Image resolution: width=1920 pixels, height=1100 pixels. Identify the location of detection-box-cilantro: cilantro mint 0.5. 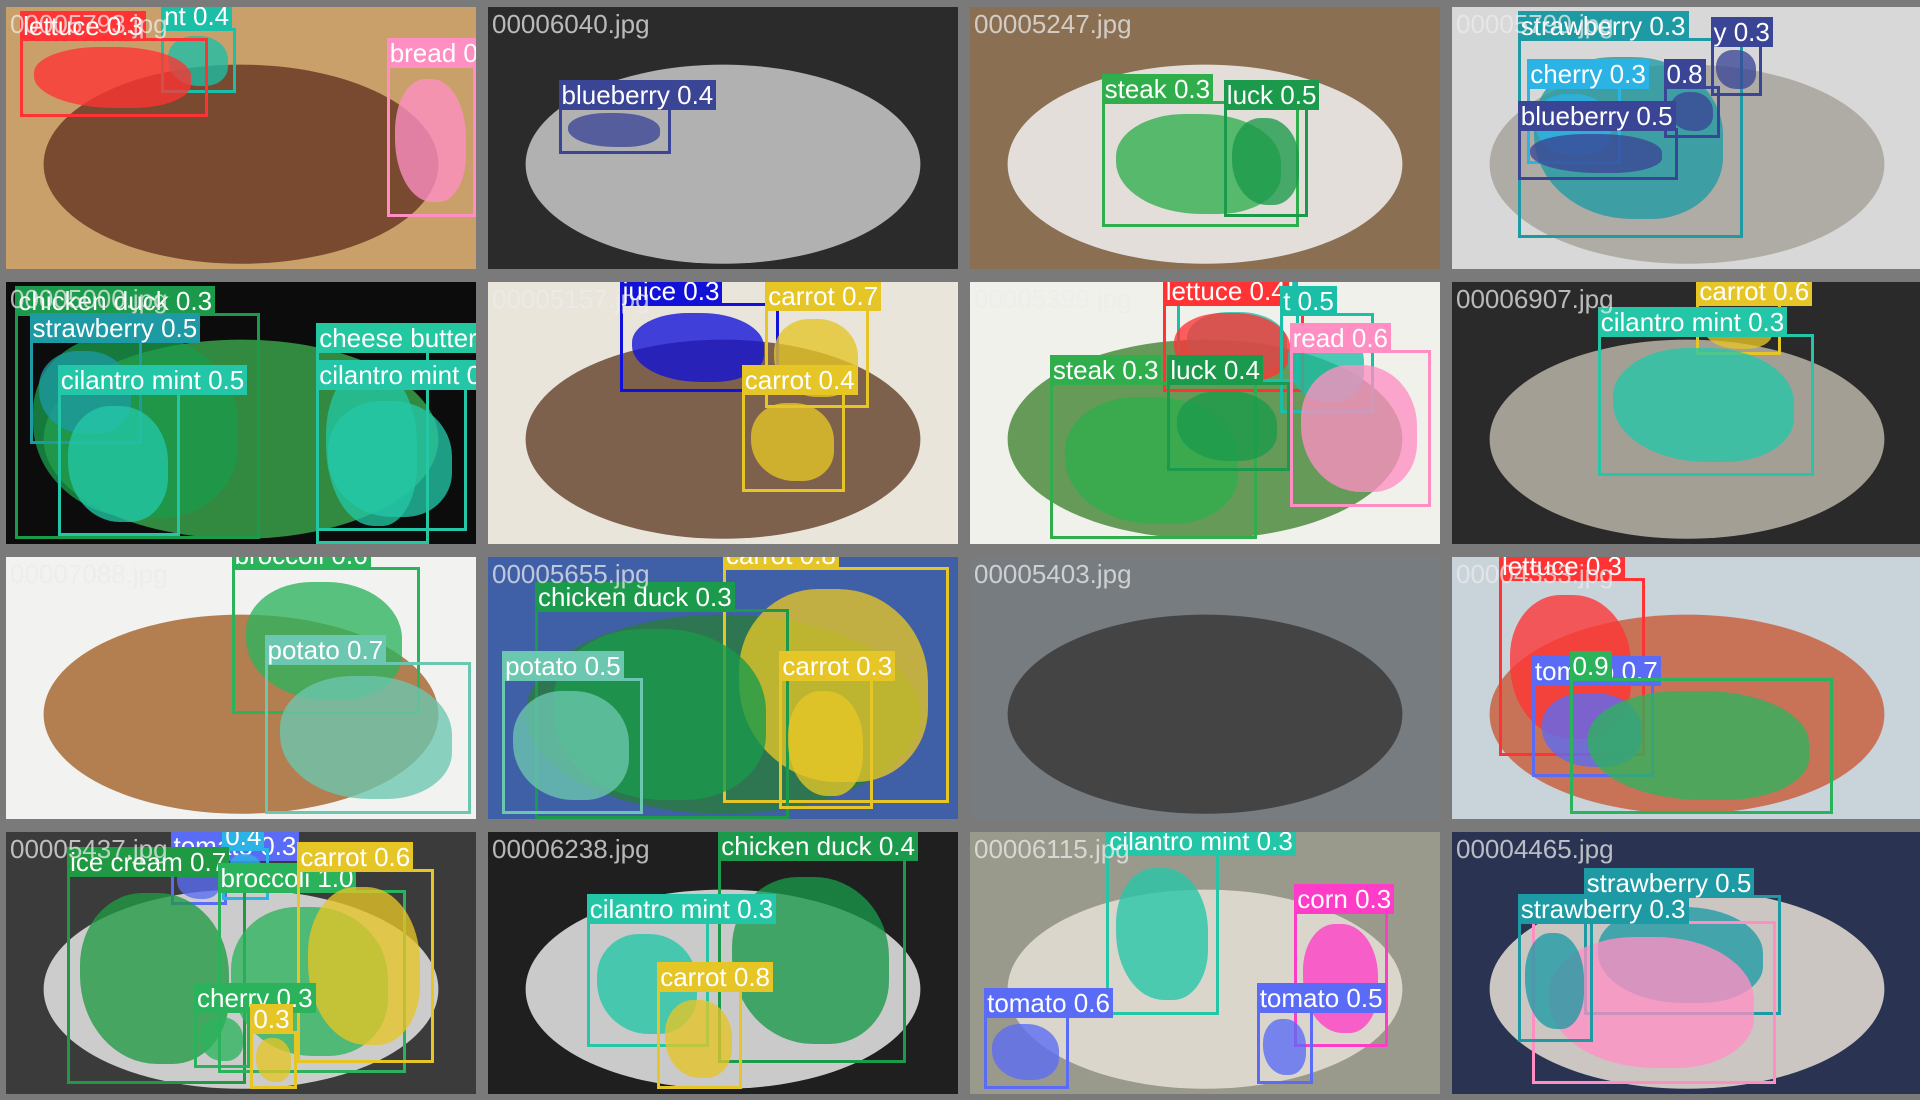
(152, 451).